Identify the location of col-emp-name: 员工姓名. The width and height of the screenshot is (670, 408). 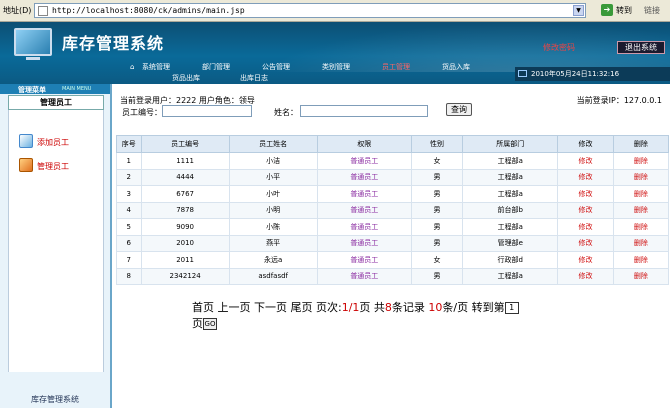
(273, 144).